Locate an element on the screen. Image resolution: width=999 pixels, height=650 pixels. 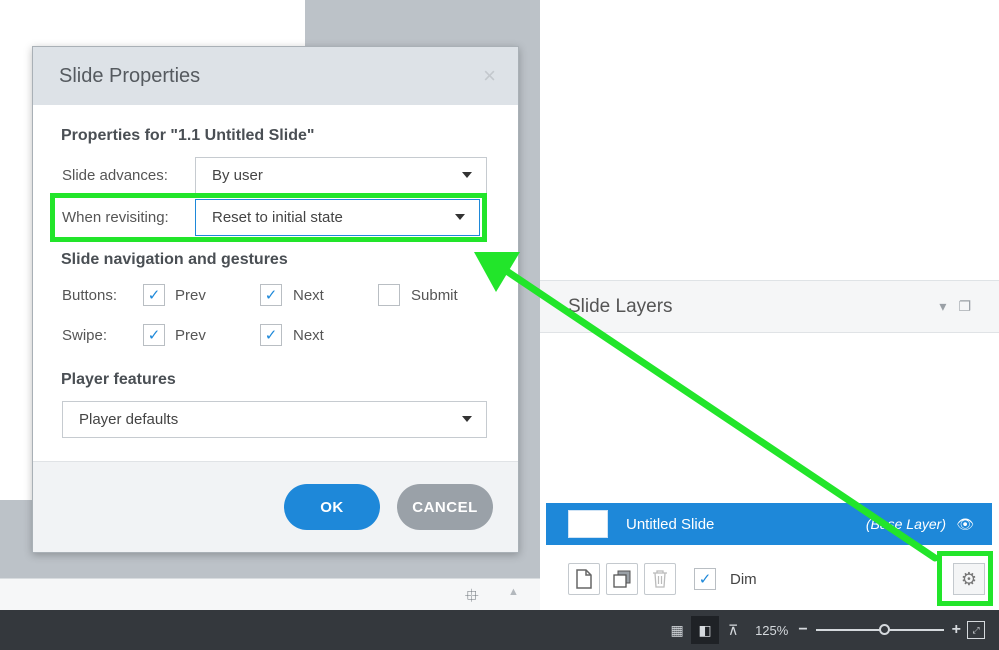
base-layer-name: Untitled Slide is located at coordinates (670, 524).